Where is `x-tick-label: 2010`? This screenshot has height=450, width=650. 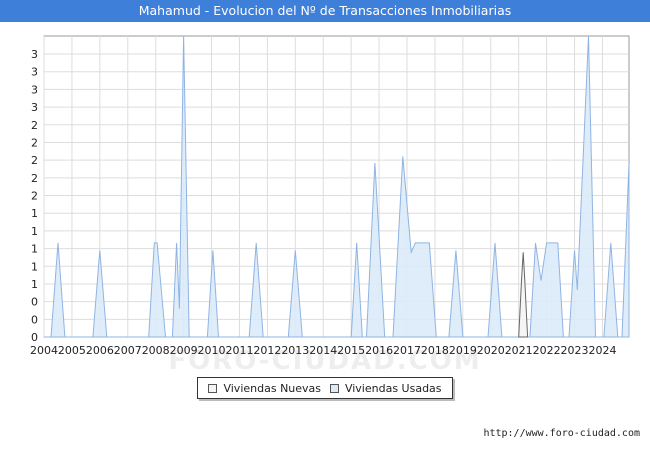 x-tick-label: 2010 is located at coordinates (212, 350).